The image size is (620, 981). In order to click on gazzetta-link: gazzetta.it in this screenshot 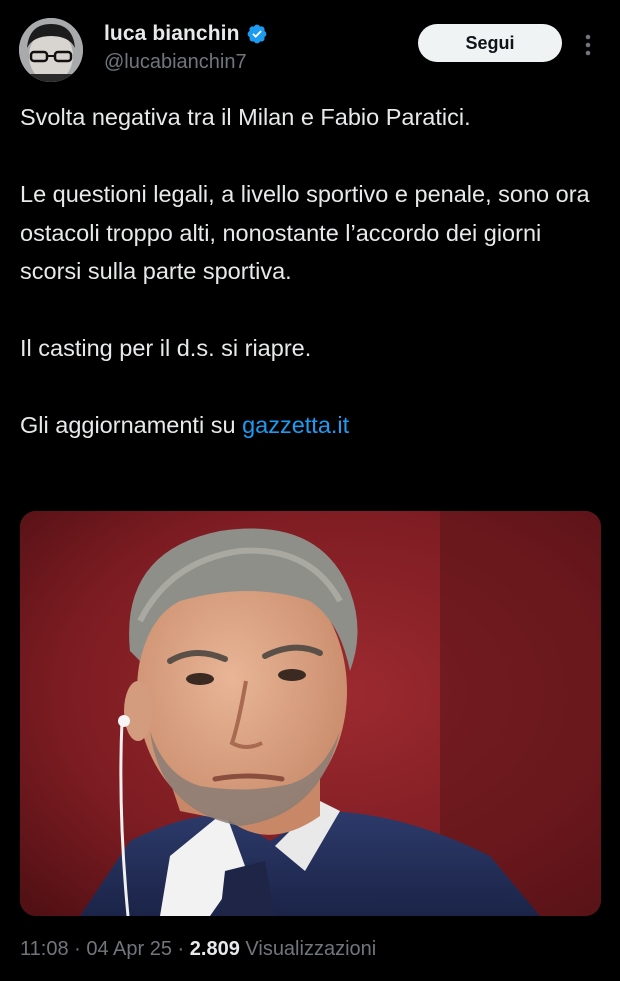, I will do `click(295, 425)`.